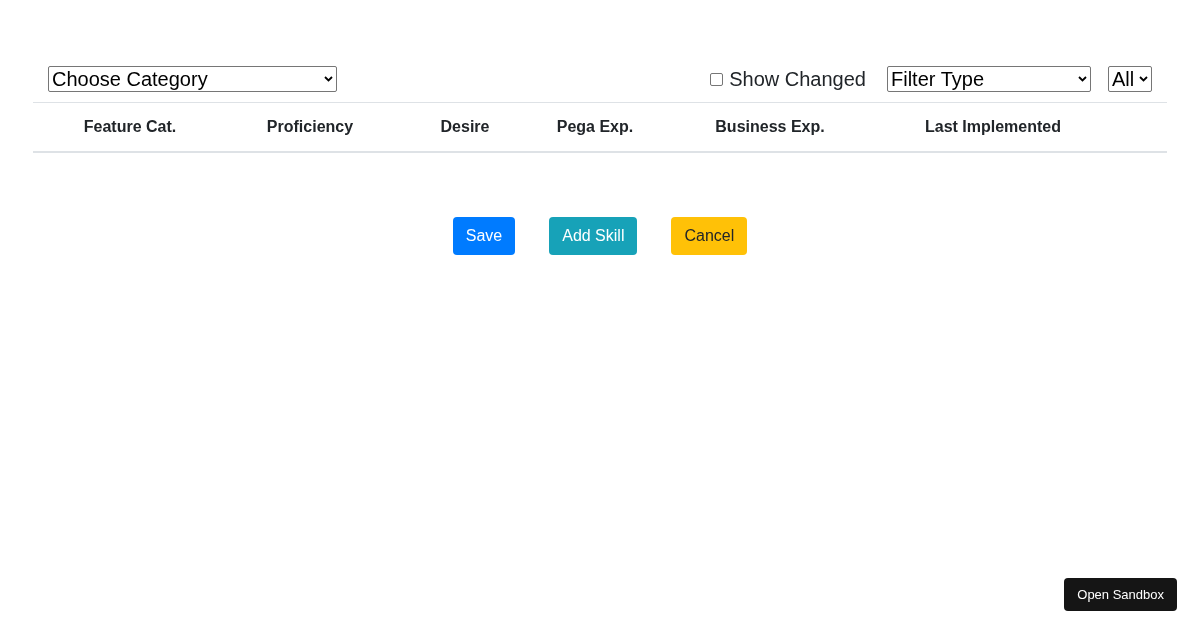 This screenshot has height=630, width=1200. What do you see at coordinates (717, 79) in the screenshot?
I see `show-changed-checkbox` at bounding box center [717, 79].